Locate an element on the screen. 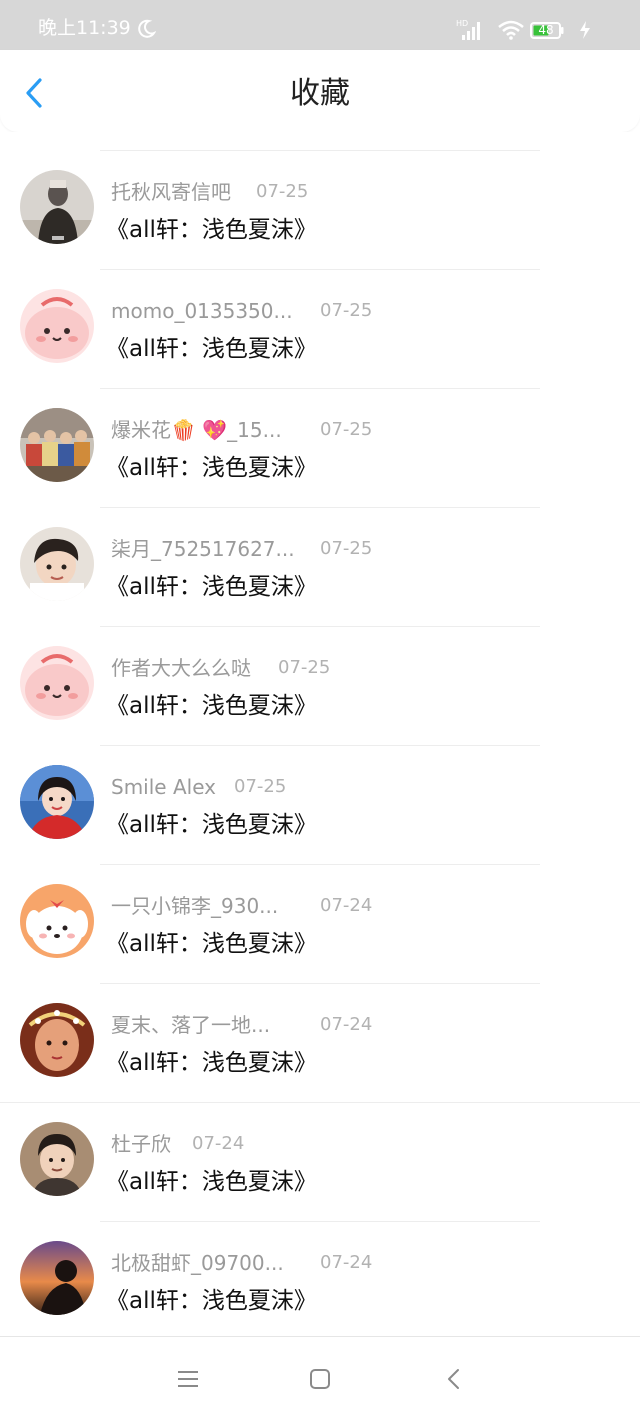 This screenshot has width=640, height=1423. row-name: 作者大大么么哒 is located at coordinates (181, 668).